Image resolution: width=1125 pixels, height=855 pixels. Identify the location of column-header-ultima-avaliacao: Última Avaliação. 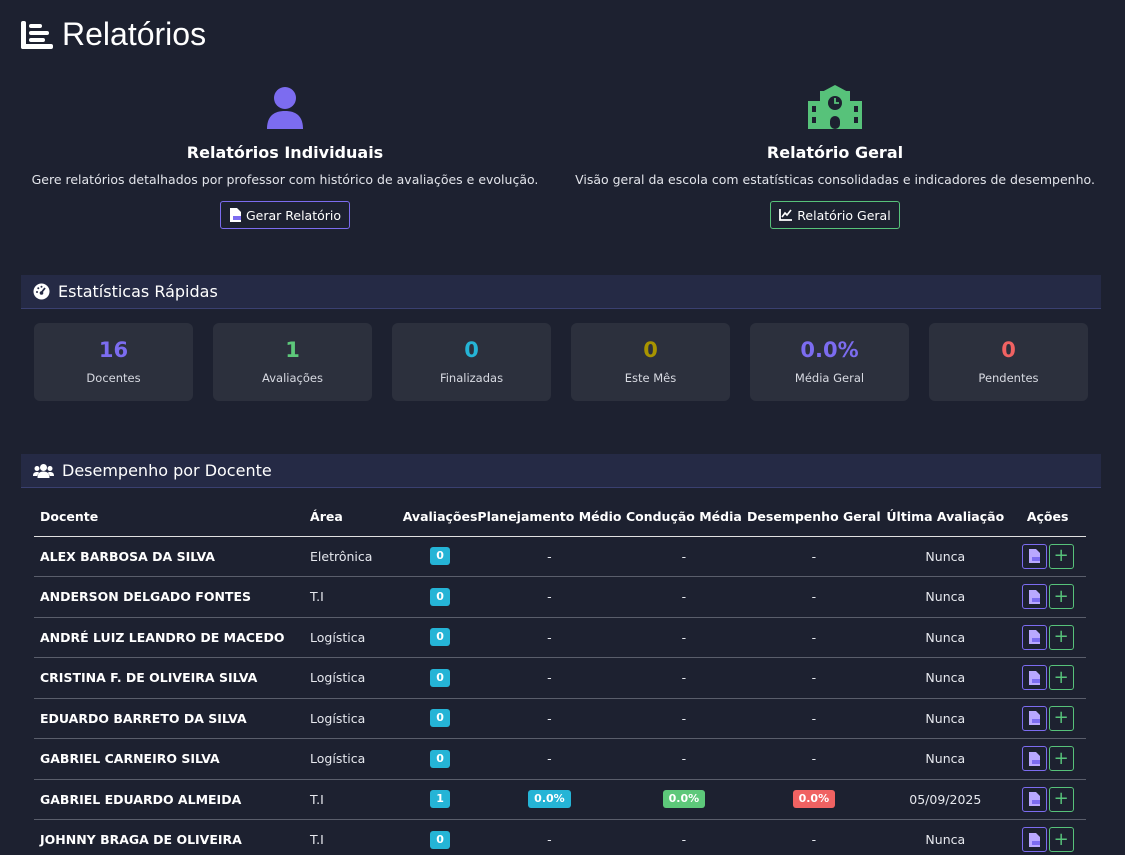
(945, 517).